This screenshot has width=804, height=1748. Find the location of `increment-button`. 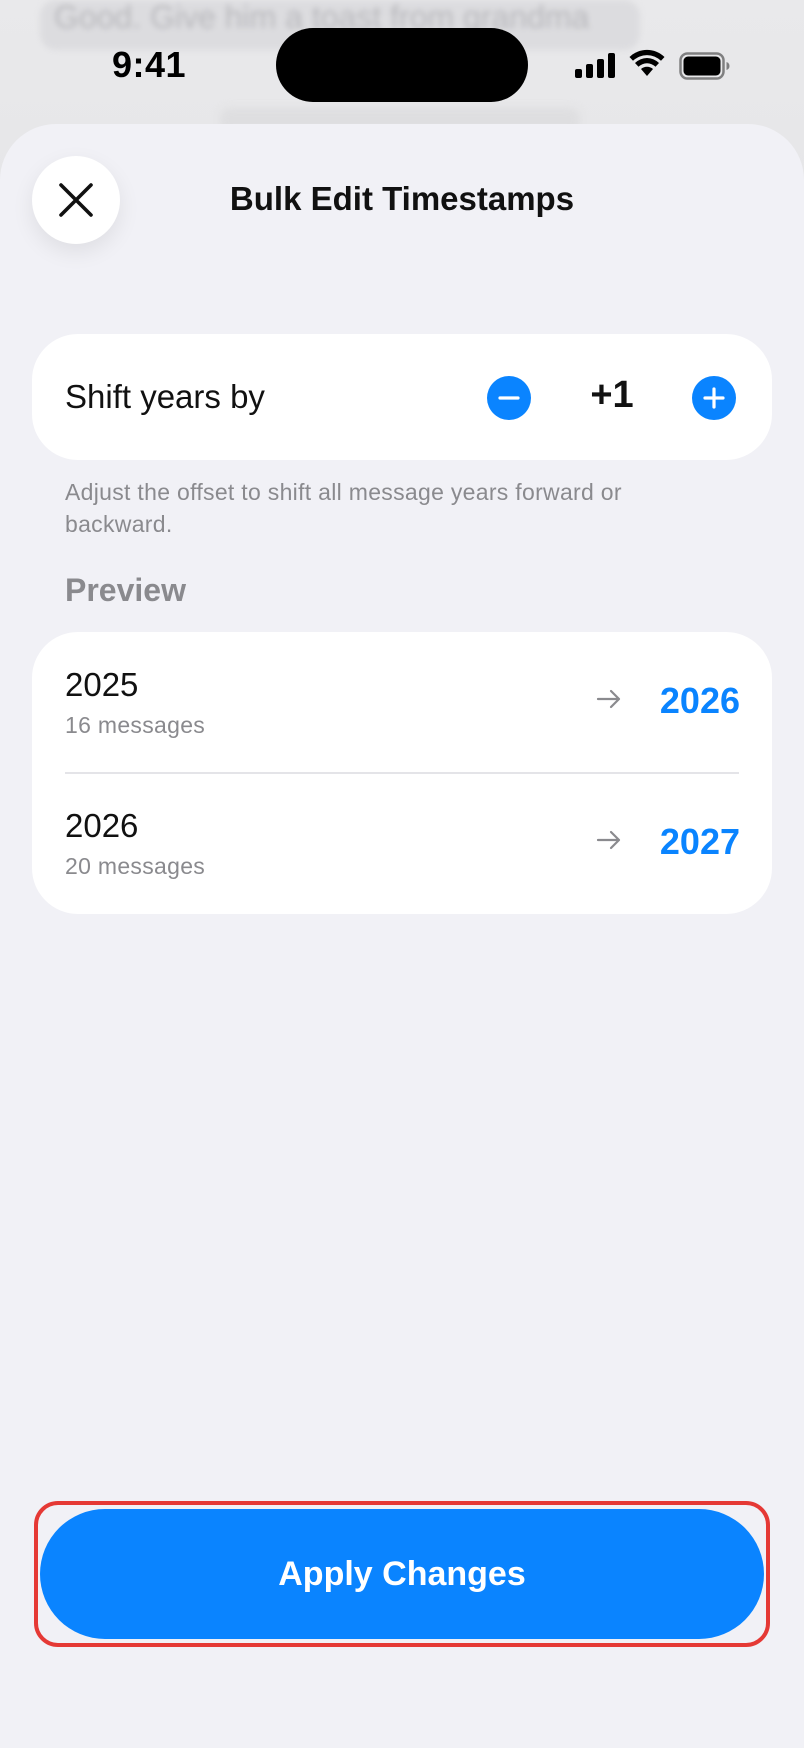

increment-button is located at coordinates (714, 398).